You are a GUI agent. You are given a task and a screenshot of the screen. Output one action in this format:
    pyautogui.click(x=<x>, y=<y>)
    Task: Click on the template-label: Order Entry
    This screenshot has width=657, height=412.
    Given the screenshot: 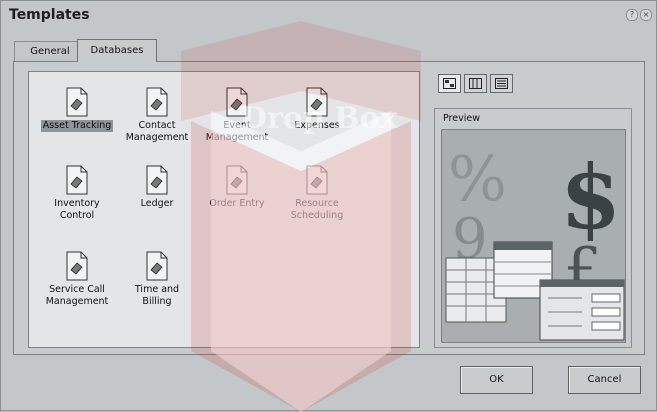 What is the action you would take?
    pyautogui.click(x=237, y=203)
    